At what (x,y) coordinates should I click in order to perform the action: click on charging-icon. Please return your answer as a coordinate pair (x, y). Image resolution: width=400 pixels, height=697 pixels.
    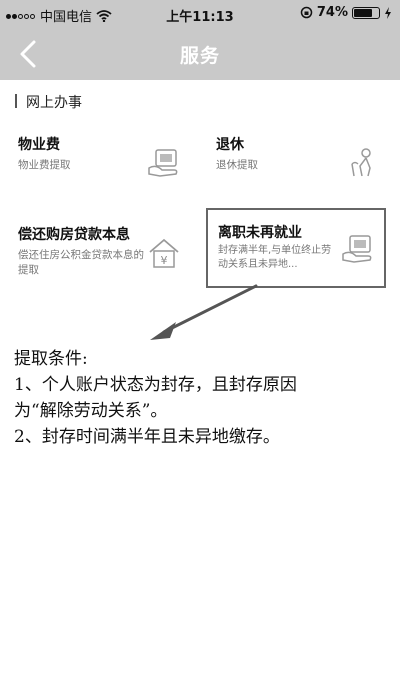
    Looking at the image, I should click on (388, 12).